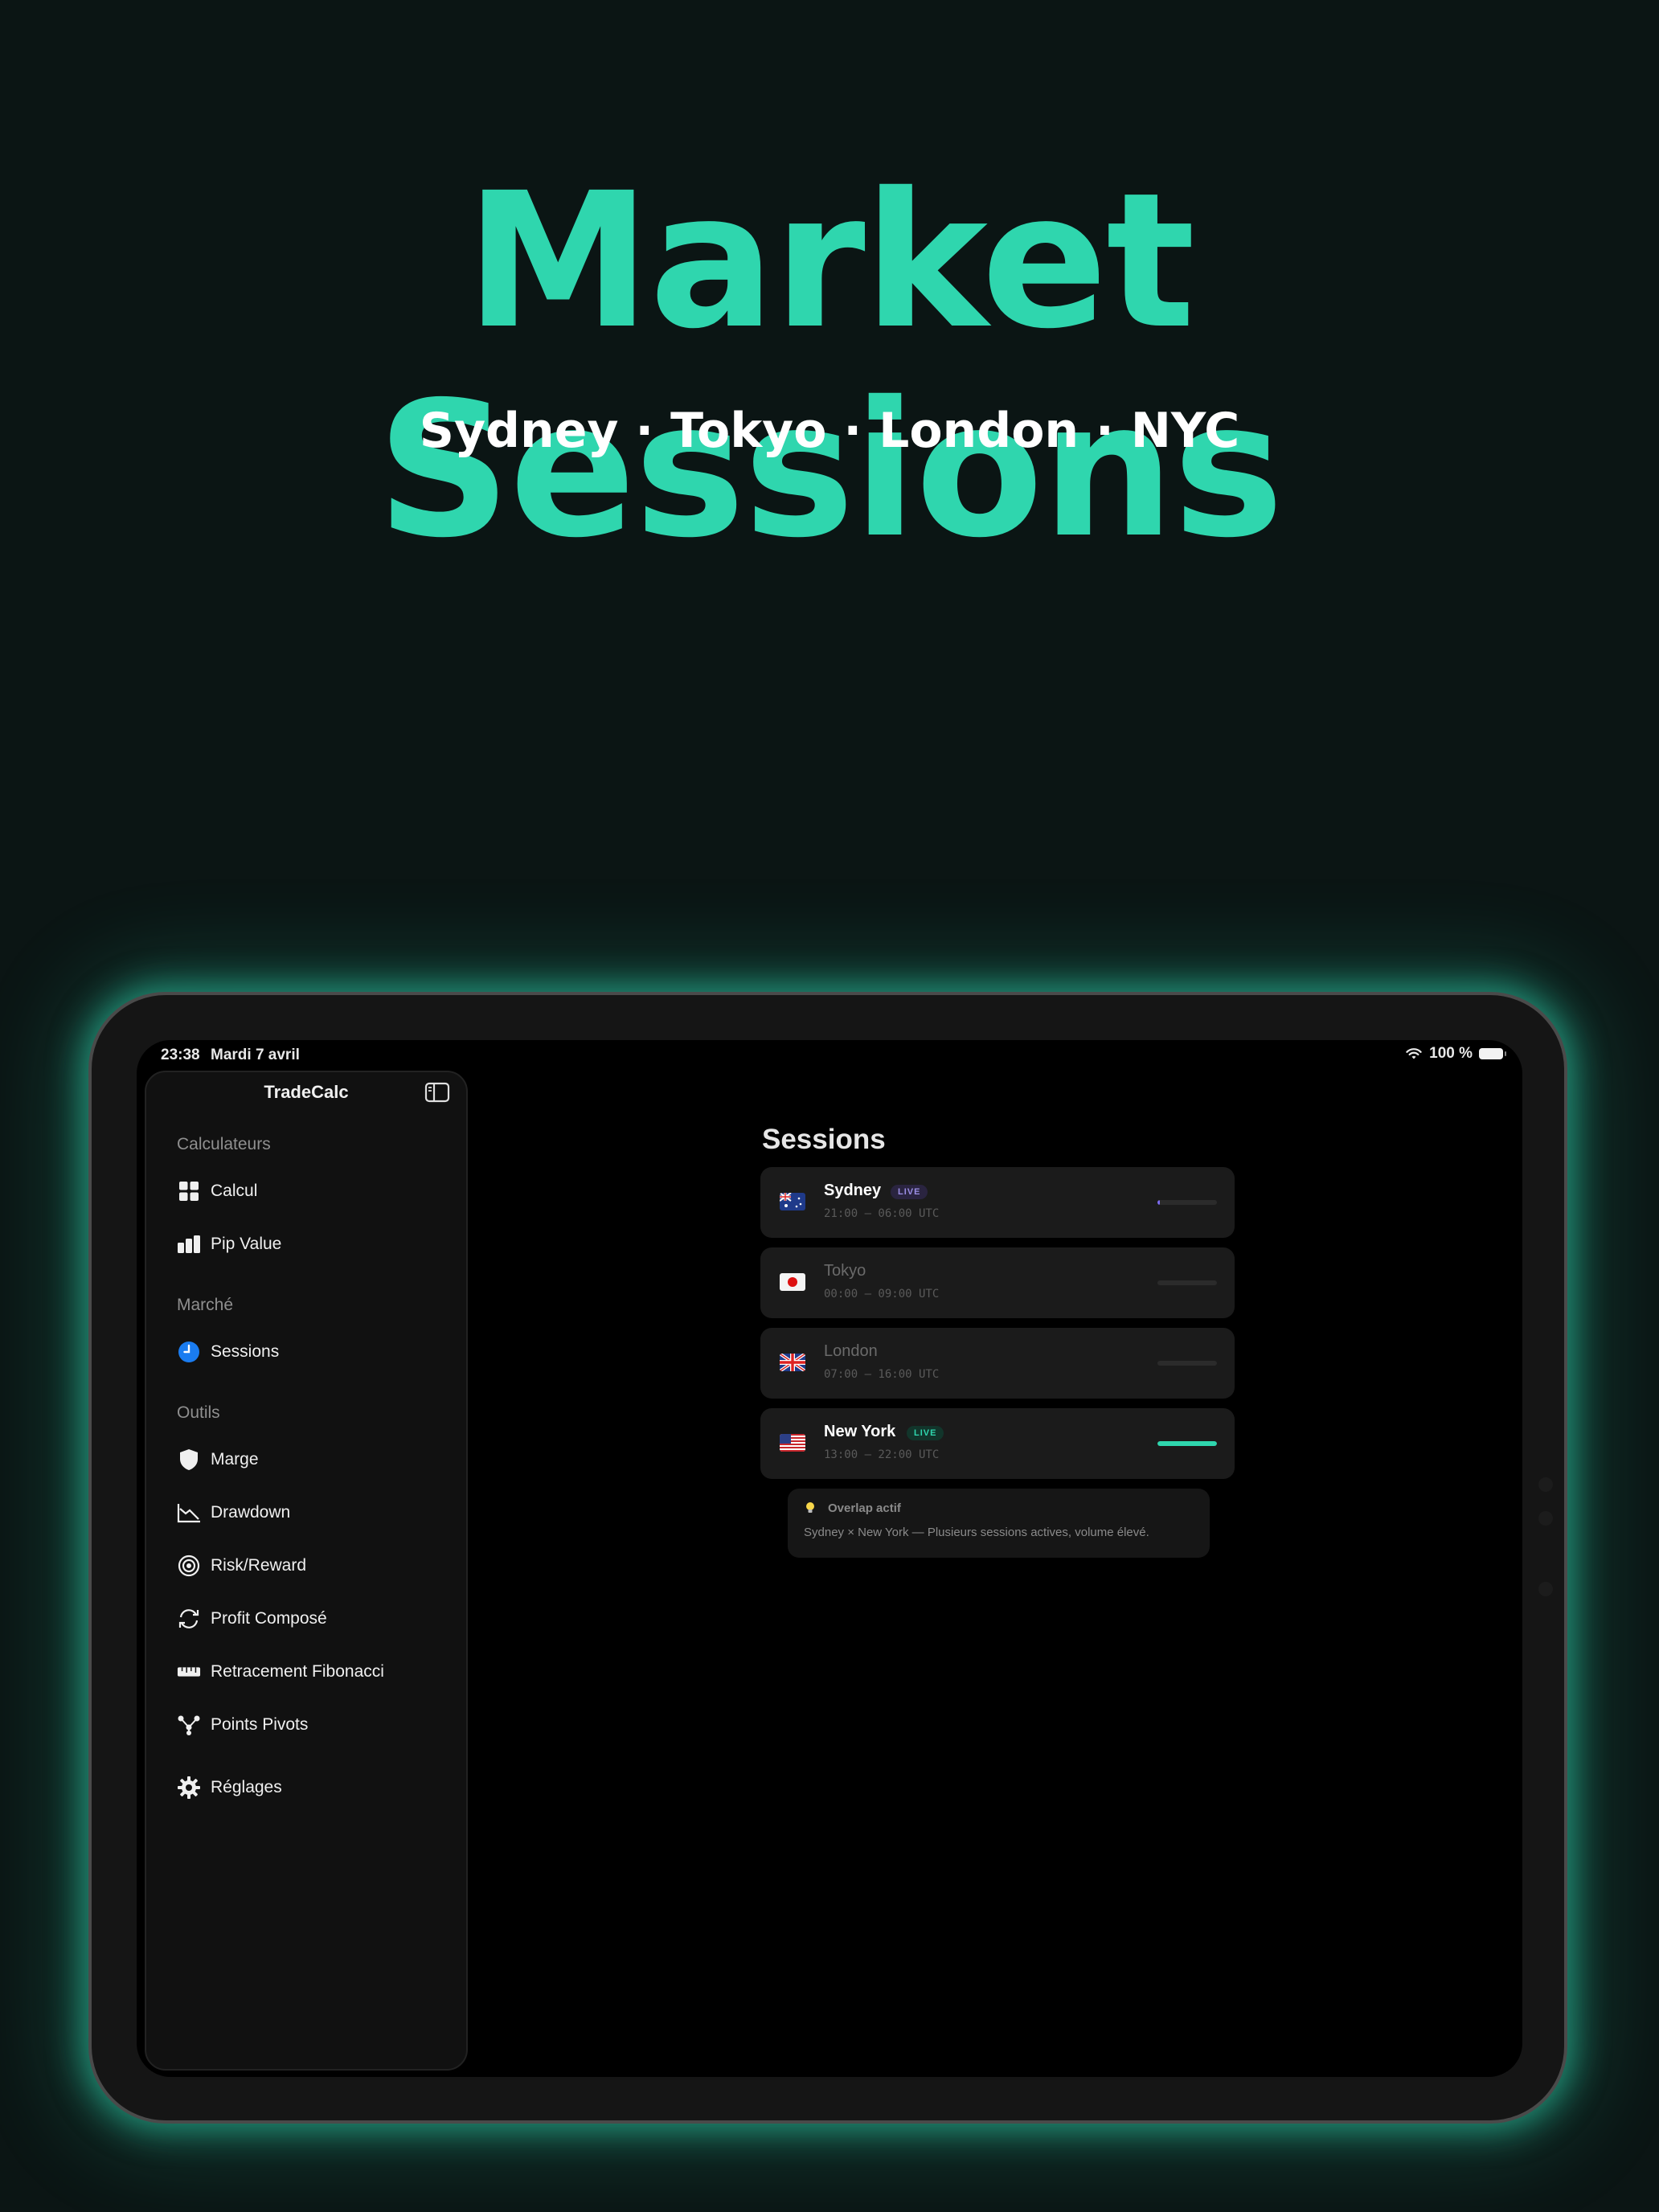  I want to click on sidebar-item-sessions: Sessions, so click(228, 1351).